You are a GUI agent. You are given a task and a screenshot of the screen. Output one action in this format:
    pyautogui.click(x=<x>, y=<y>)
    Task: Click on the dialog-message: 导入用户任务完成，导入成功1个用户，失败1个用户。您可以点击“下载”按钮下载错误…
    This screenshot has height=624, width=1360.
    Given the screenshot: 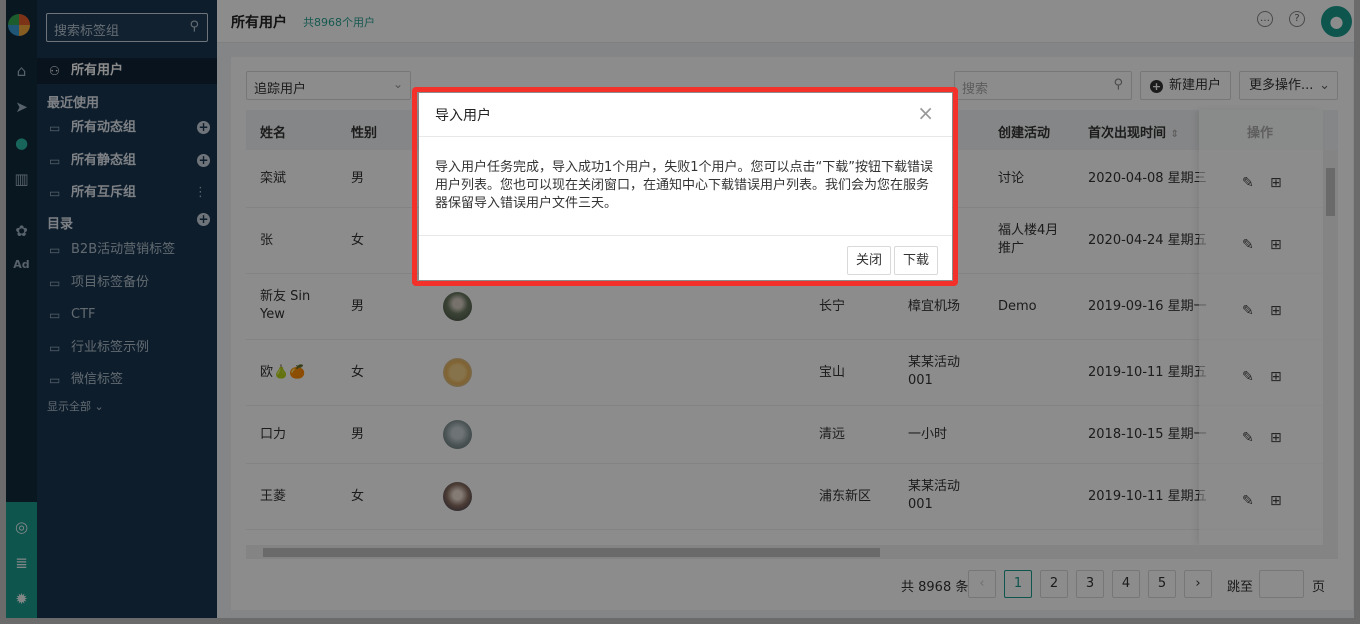 What is the action you would take?
    pyautogui.click(x=684, y=185)
    